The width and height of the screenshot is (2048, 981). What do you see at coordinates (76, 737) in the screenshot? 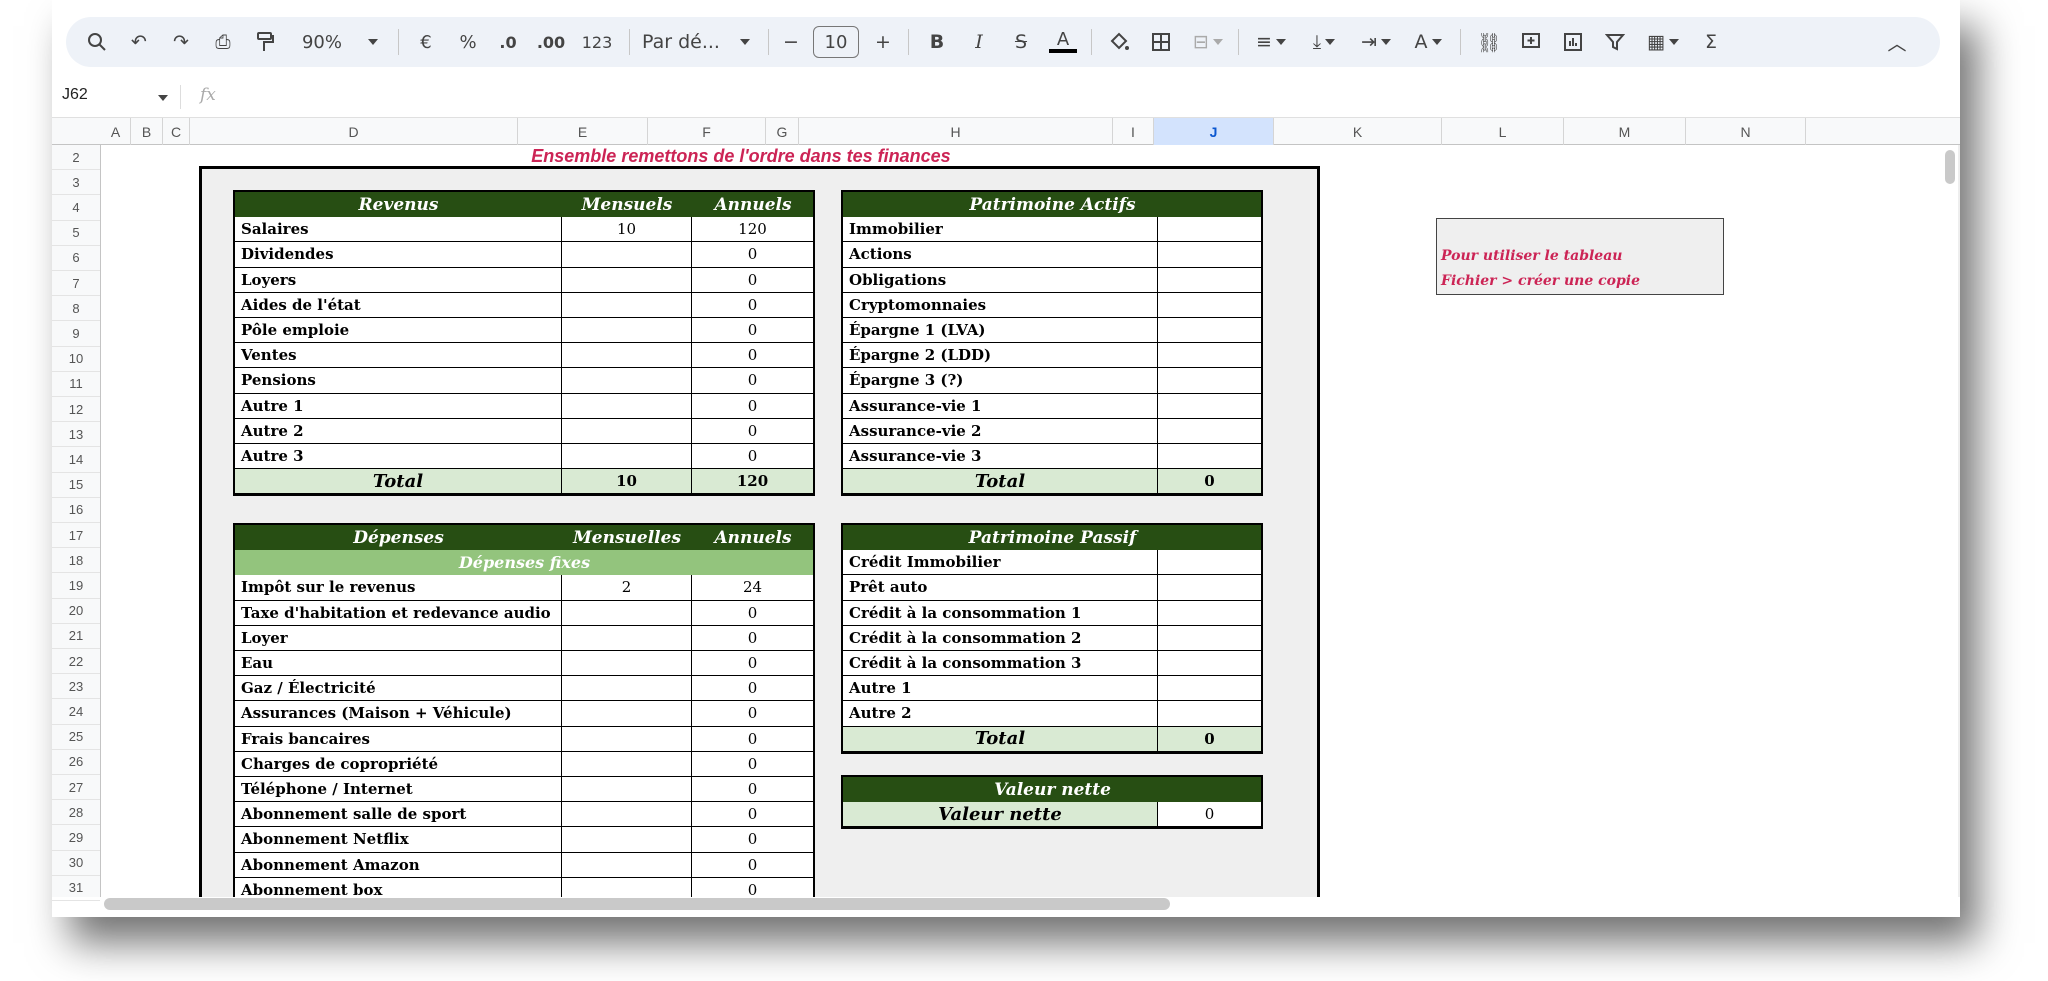
I see `row-header-25: 25` at bounding box center [76, 737].